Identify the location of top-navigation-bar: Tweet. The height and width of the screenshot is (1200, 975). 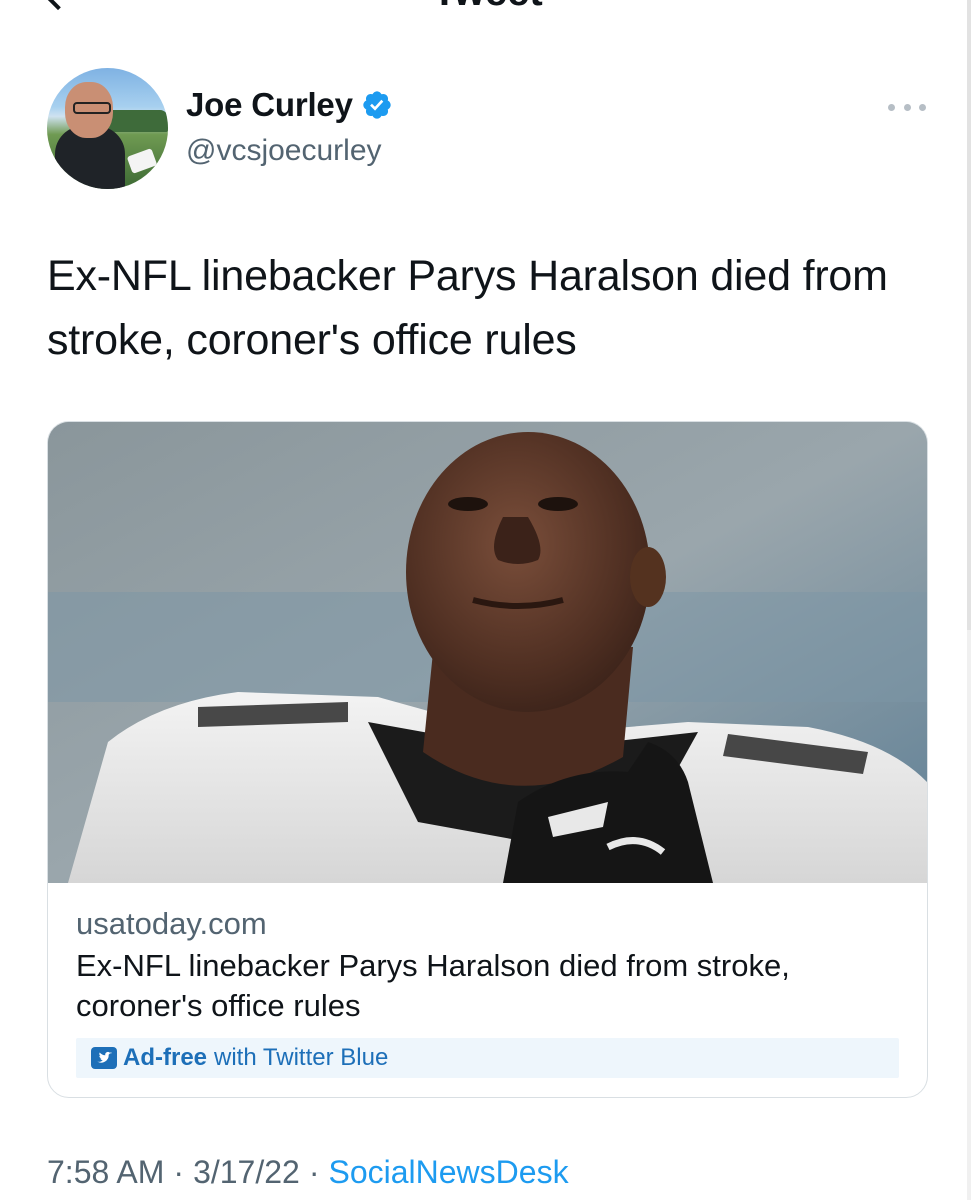
(487, 7).